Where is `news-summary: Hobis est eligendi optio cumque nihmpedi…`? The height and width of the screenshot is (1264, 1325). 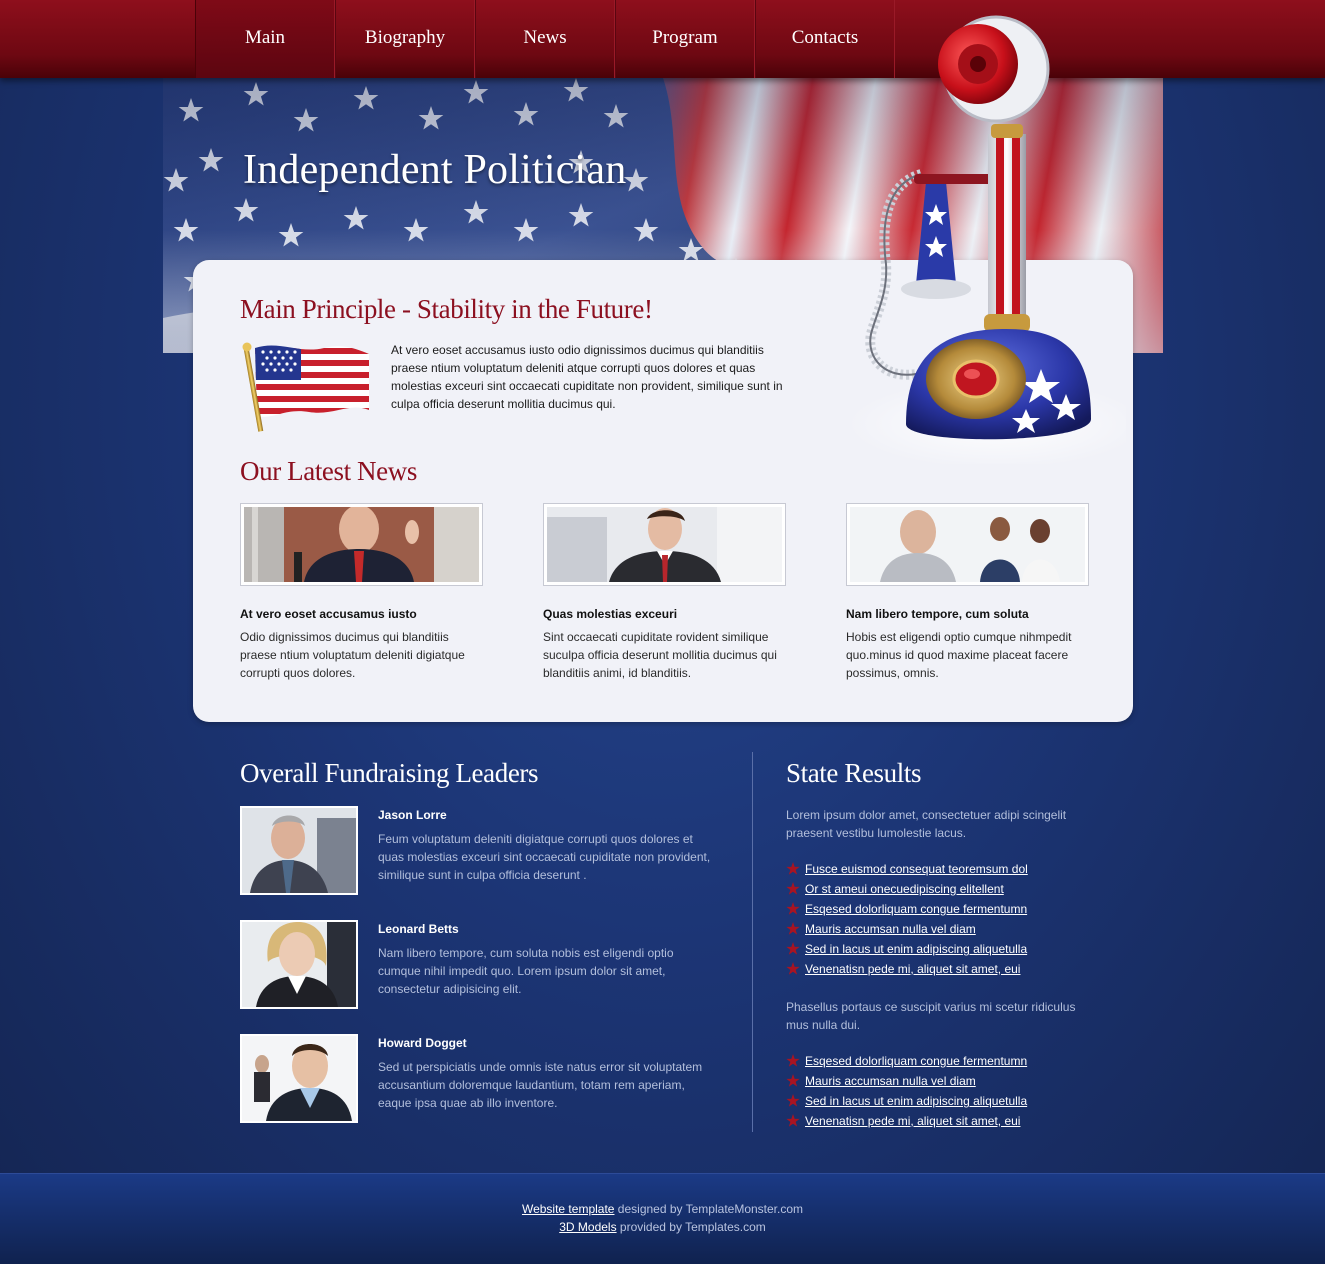
news-summary: Hobis est eligendi optio cumque nihmpedi… is located at coordinates (959, 655).